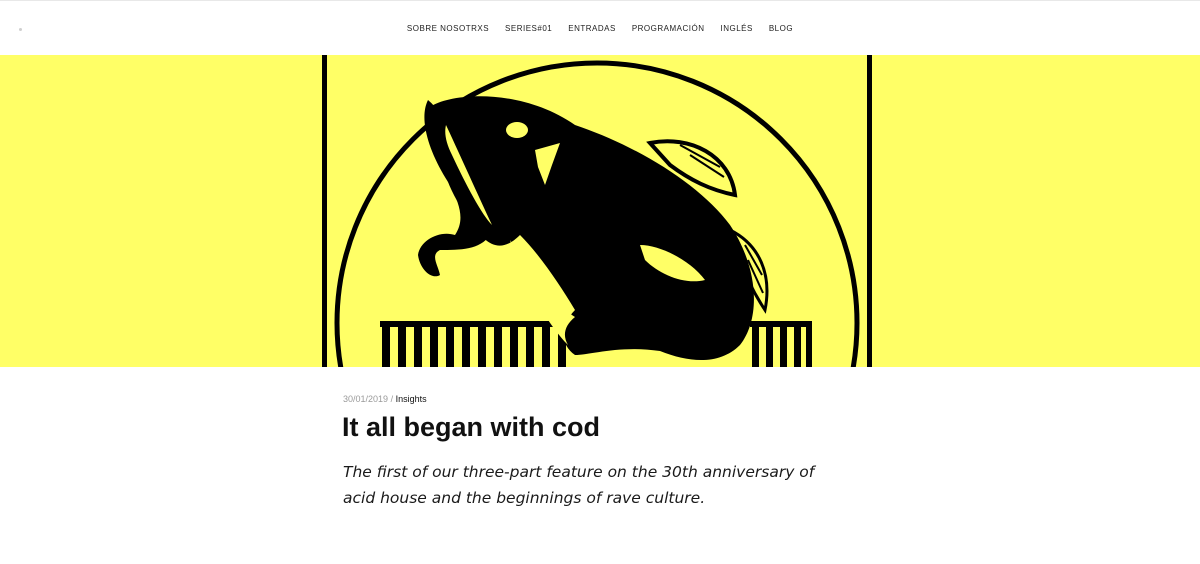 This screenshot has height=564, width=1200. I want to click on nav-item-entradas: ENTRADAS, so click(592, 28).